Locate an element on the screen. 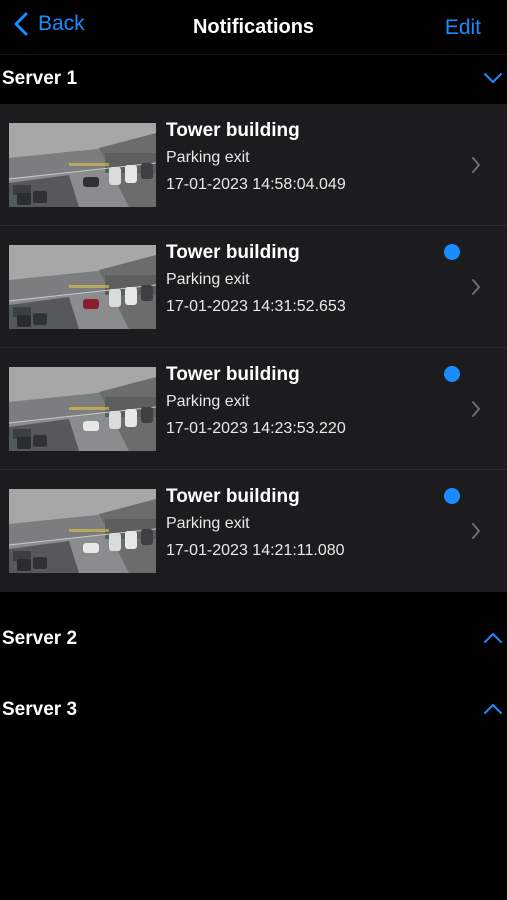  section-header-server-2: Server 2 is located at coordinates (253, 639).